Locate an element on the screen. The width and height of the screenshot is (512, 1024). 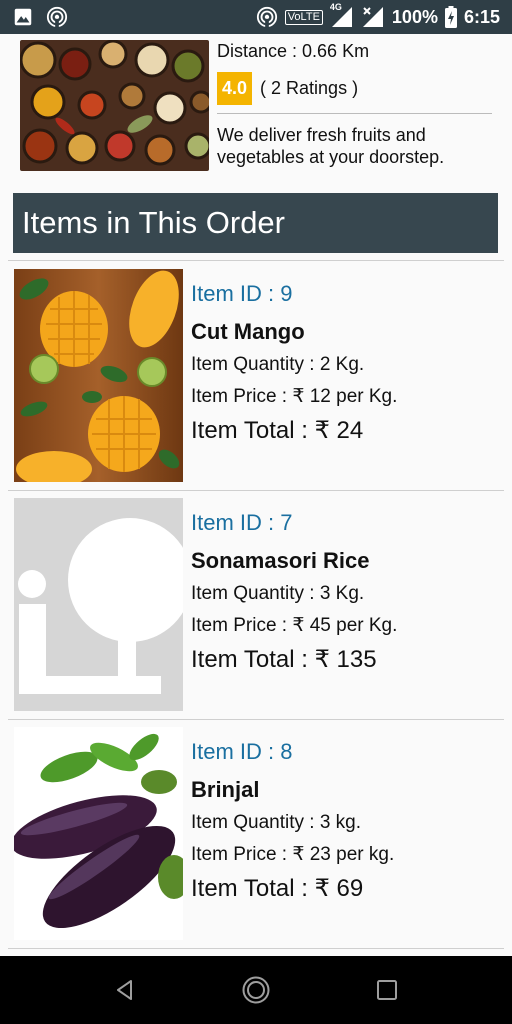
gallery-icon is located at coordinates (23, 17).